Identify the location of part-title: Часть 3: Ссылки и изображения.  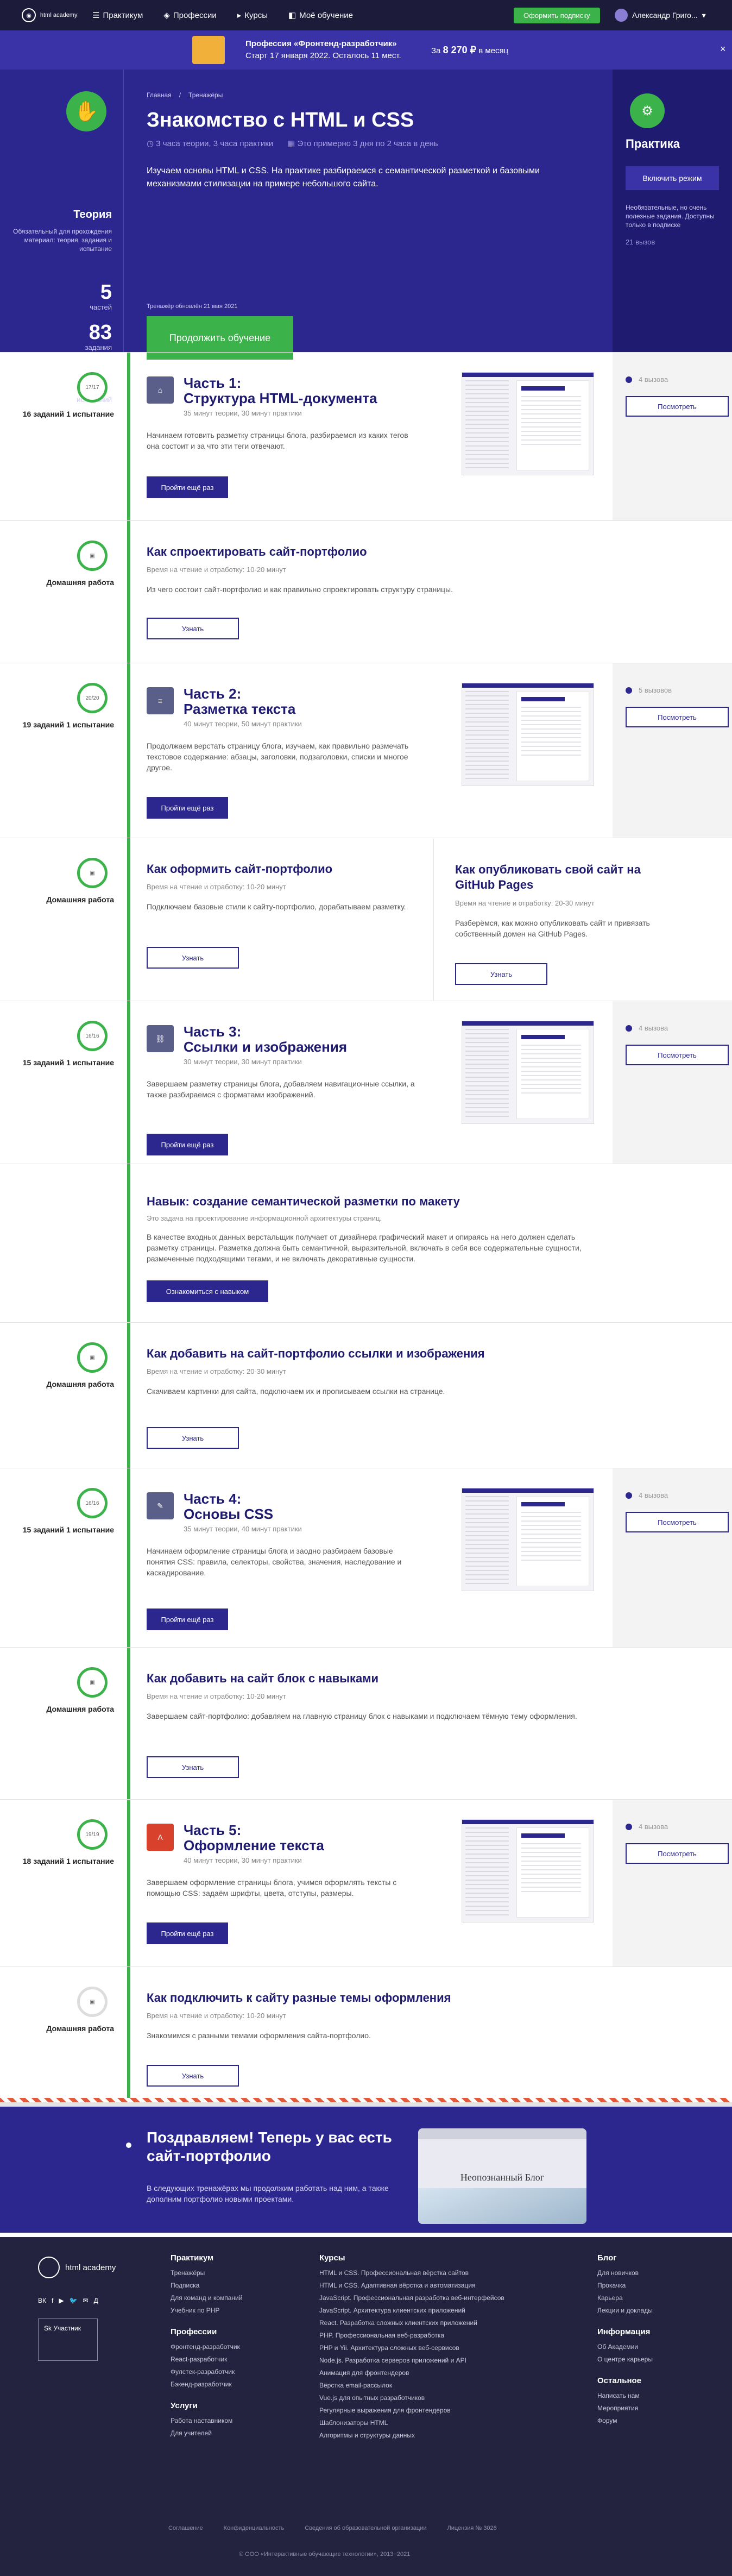
(265, 1039).